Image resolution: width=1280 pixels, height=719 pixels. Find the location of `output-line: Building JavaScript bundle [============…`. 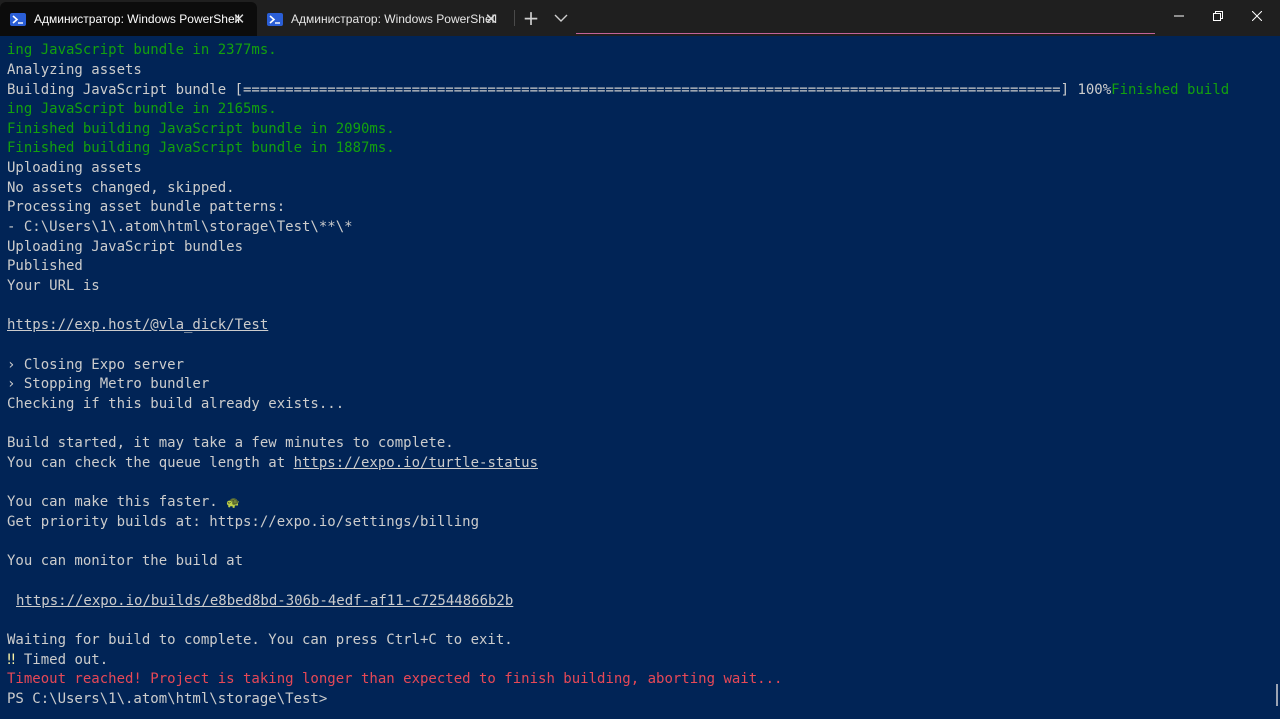

output-line: Building JavaScript bundle [============… is located at coordinates (618, 91).